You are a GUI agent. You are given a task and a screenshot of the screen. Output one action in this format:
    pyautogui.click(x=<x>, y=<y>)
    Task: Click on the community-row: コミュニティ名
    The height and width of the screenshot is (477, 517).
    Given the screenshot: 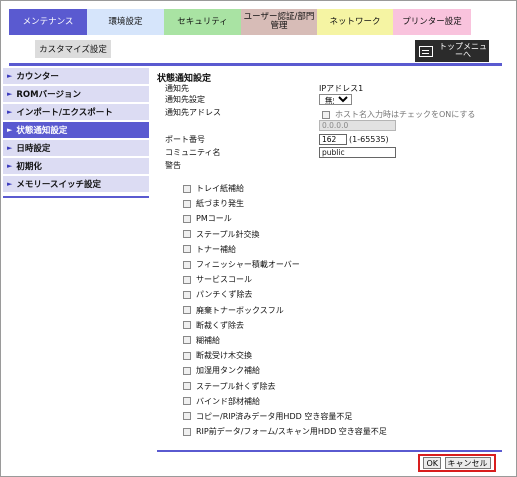 What is the action you would take?
    pyautogui.click(x=329, y=153)
    